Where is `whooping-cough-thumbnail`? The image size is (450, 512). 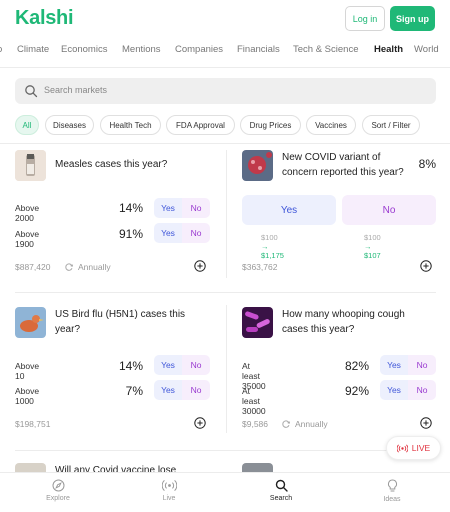 whooping-cough-thumbnail is located at coordinates (257, 322).